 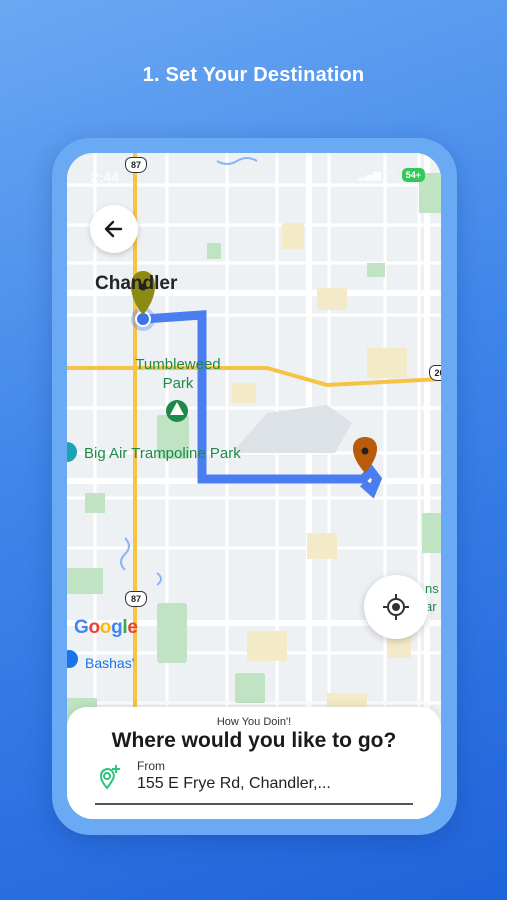 I want to click on onboarding-headline: 1. Set Your Destination, so click(x=253, y=75).